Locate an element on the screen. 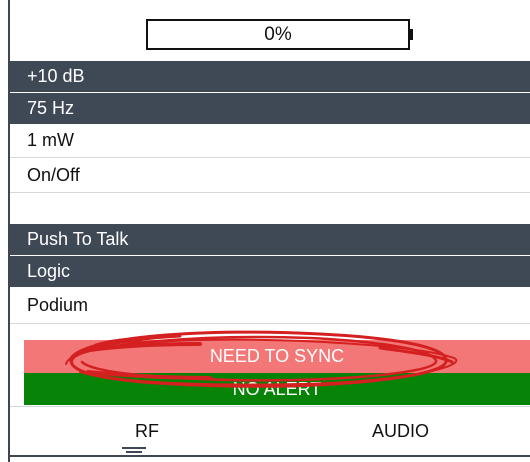 This screenshot has height=462, width=530. row-podium: Podium is located at coordinates (270, 305).